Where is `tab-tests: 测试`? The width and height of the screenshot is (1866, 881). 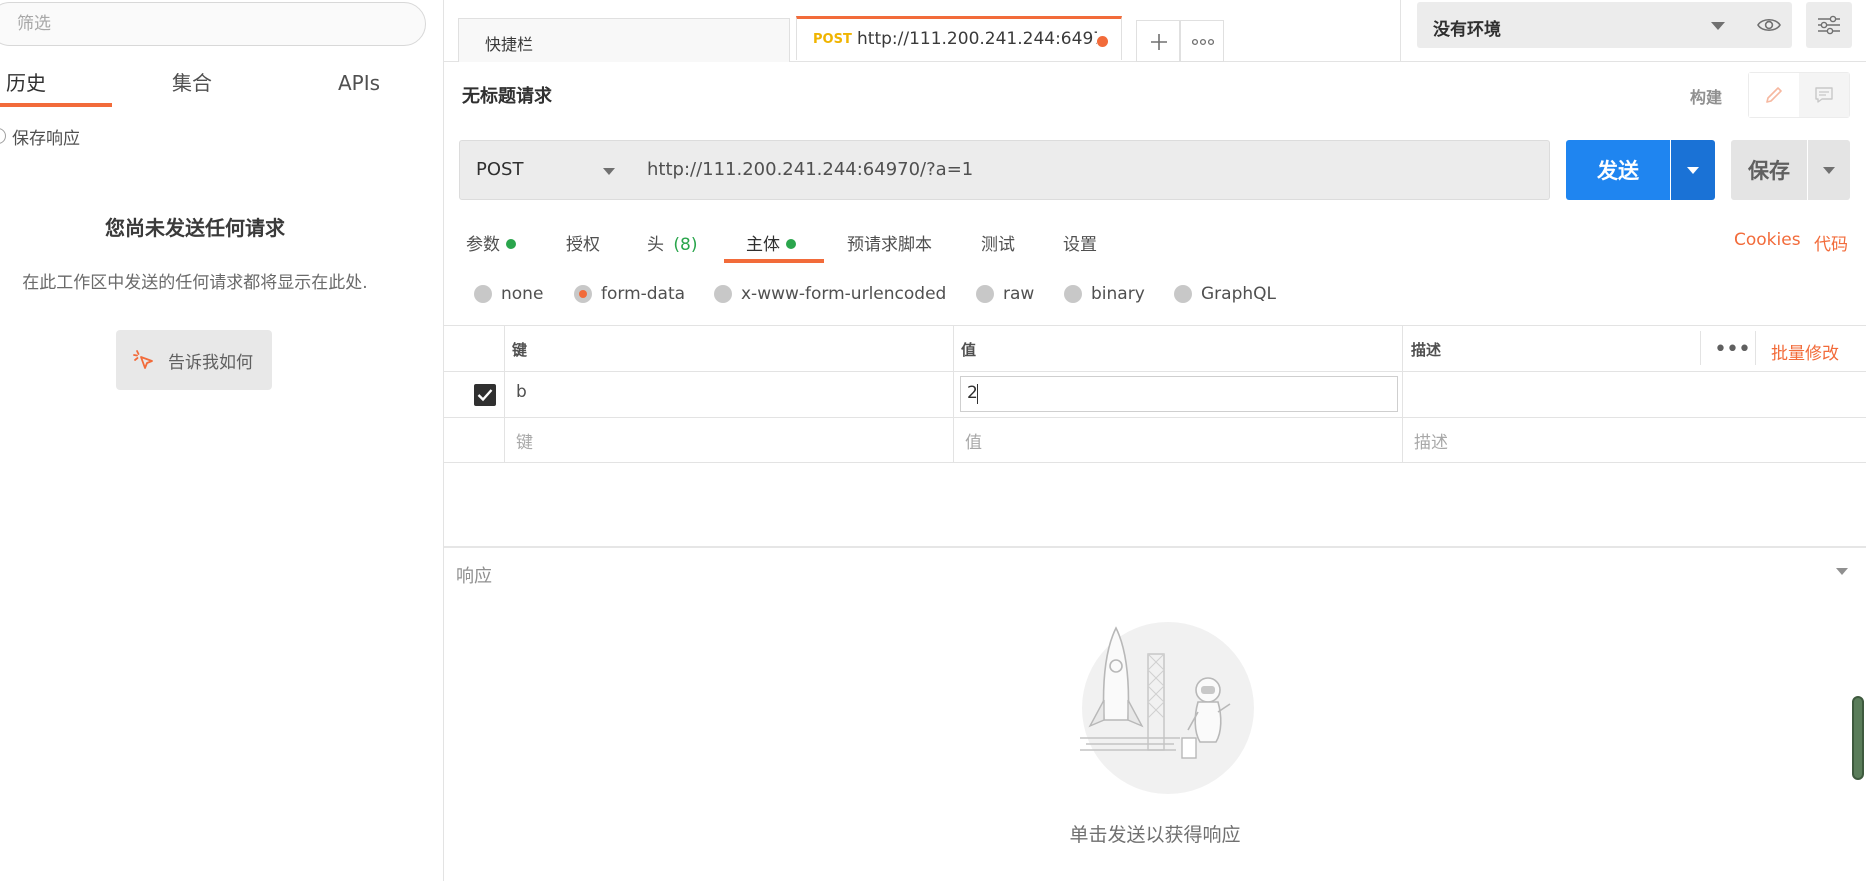
tab-tests: 测试 is located at coordinates (998, 242).